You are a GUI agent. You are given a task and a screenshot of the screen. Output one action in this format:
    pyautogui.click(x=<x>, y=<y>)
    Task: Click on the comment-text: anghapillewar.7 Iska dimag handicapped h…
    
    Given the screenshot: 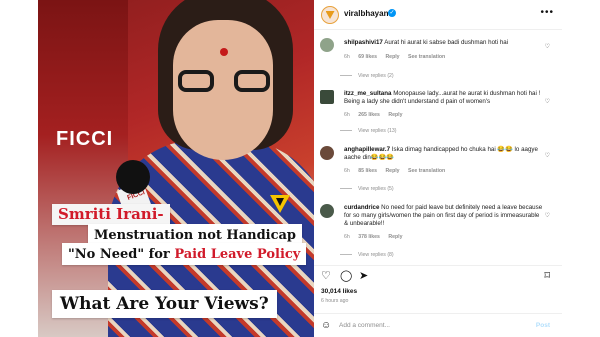 What is the action you would take?
    pyautogui.click(x=444, y=154)
    